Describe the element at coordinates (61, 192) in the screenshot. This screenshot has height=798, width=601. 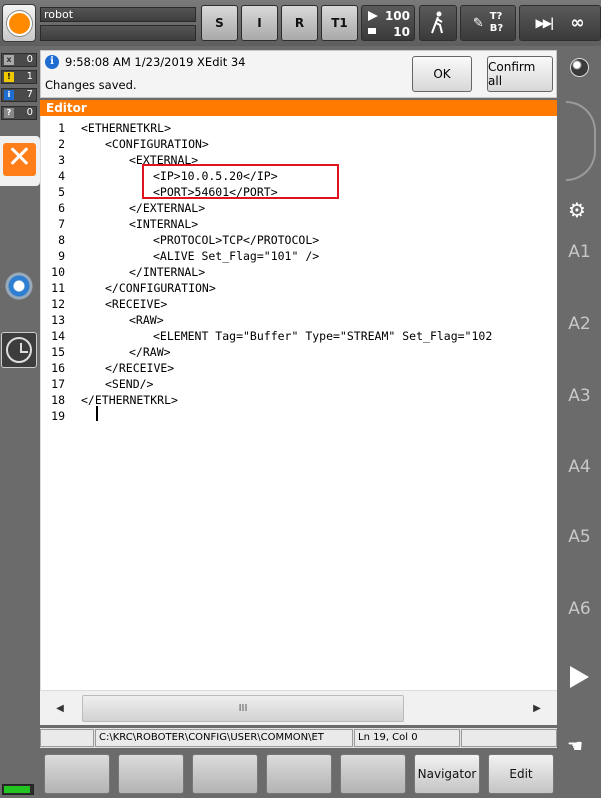
I see `line-number: 5` at that location.